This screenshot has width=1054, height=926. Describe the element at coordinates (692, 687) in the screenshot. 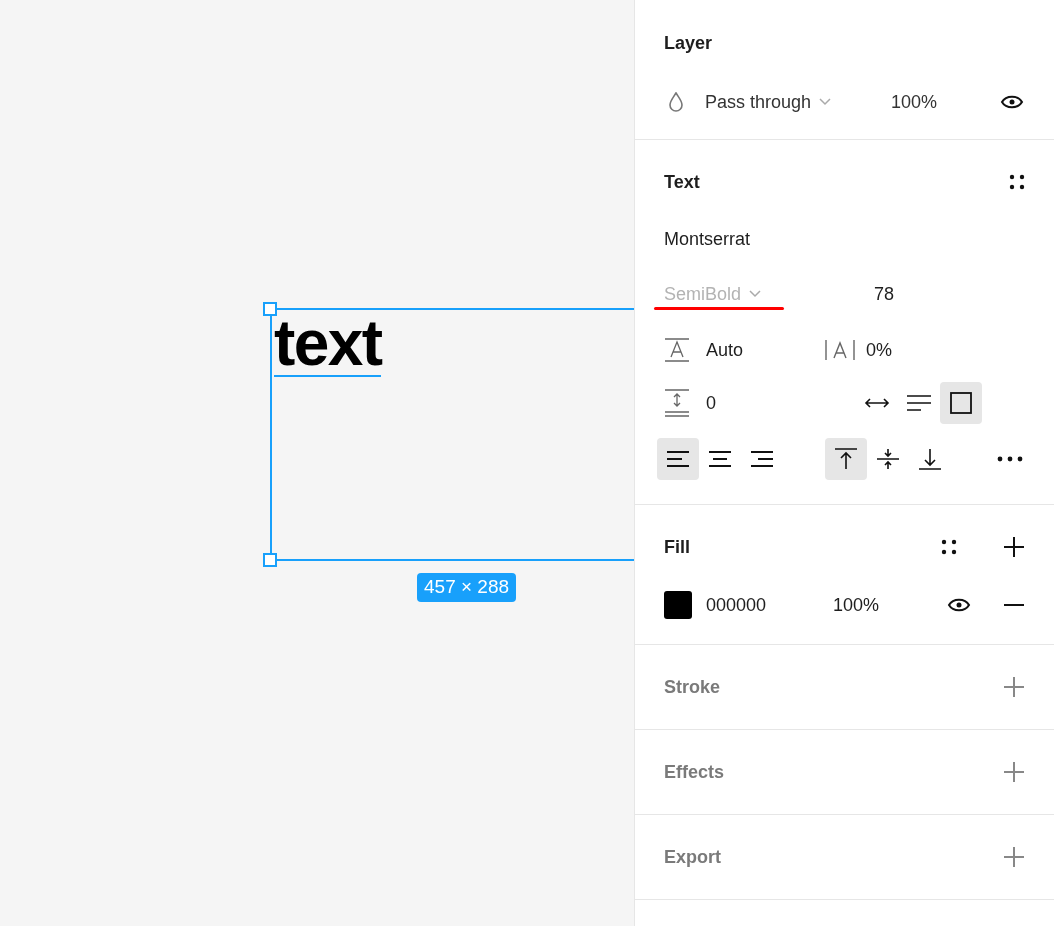

I see `section-title: Stroke` at that location.